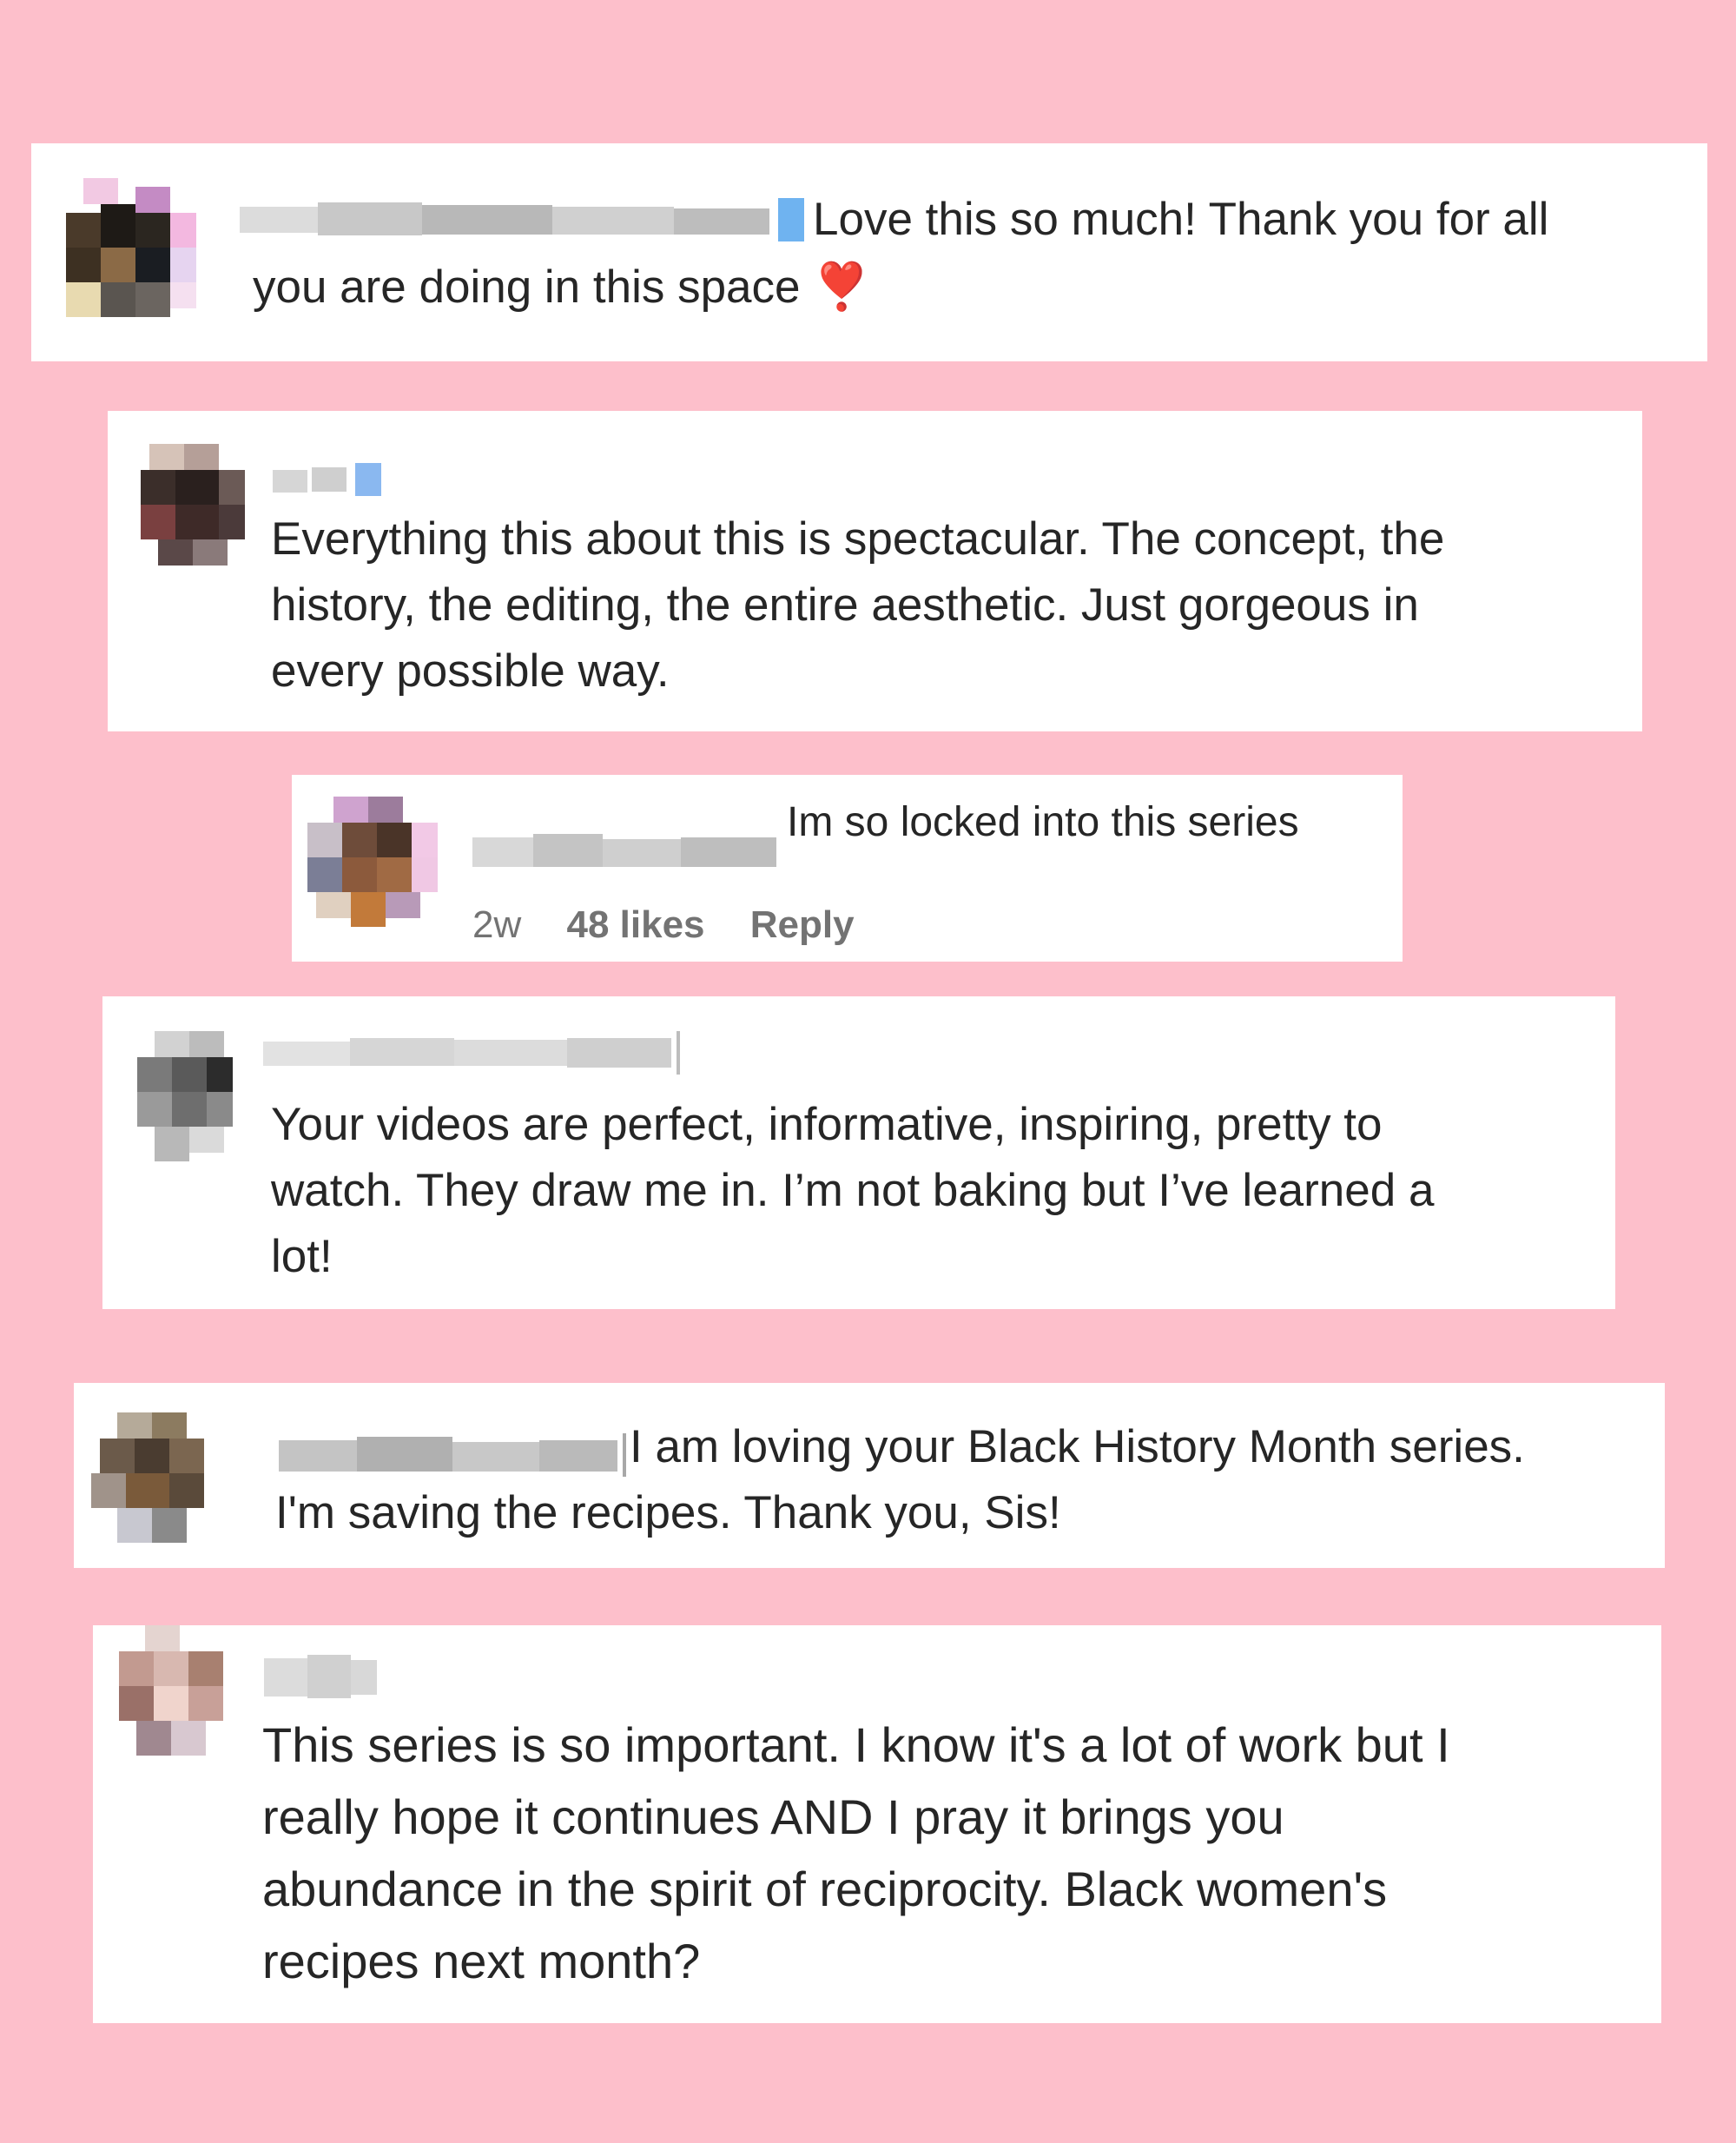 The height and width of the screenshot is (2143, 1736). Describe the element at coordinates (635, 924) in the screenshot. I see `like-count: 48 likes` at that location.